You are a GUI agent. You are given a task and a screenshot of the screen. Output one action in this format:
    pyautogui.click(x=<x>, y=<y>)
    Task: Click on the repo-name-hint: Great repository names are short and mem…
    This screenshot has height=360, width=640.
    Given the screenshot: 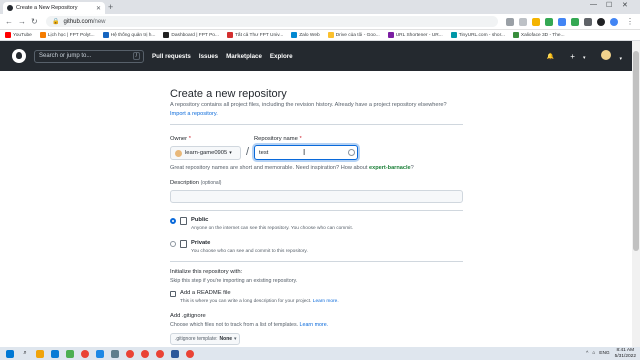 What is the action you would take?
    pyautogui.click(x=292, y=168)
    